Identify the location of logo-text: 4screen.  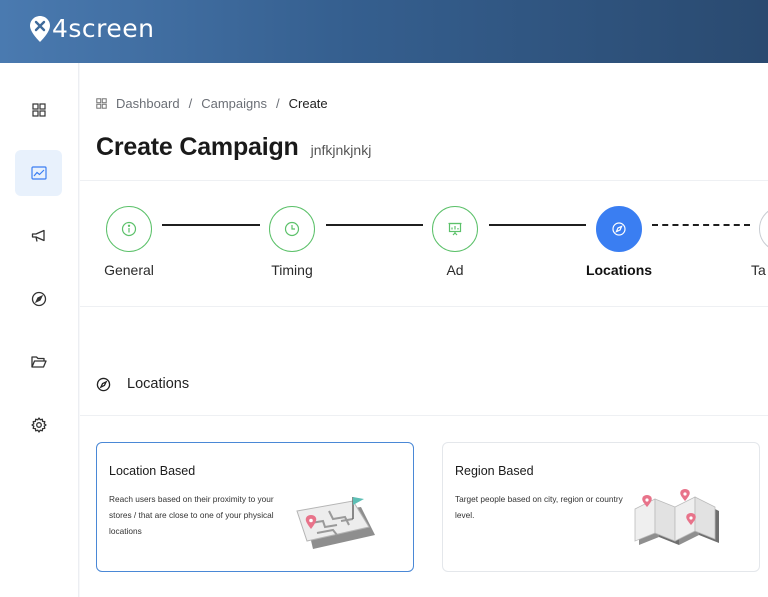
(103, 28).